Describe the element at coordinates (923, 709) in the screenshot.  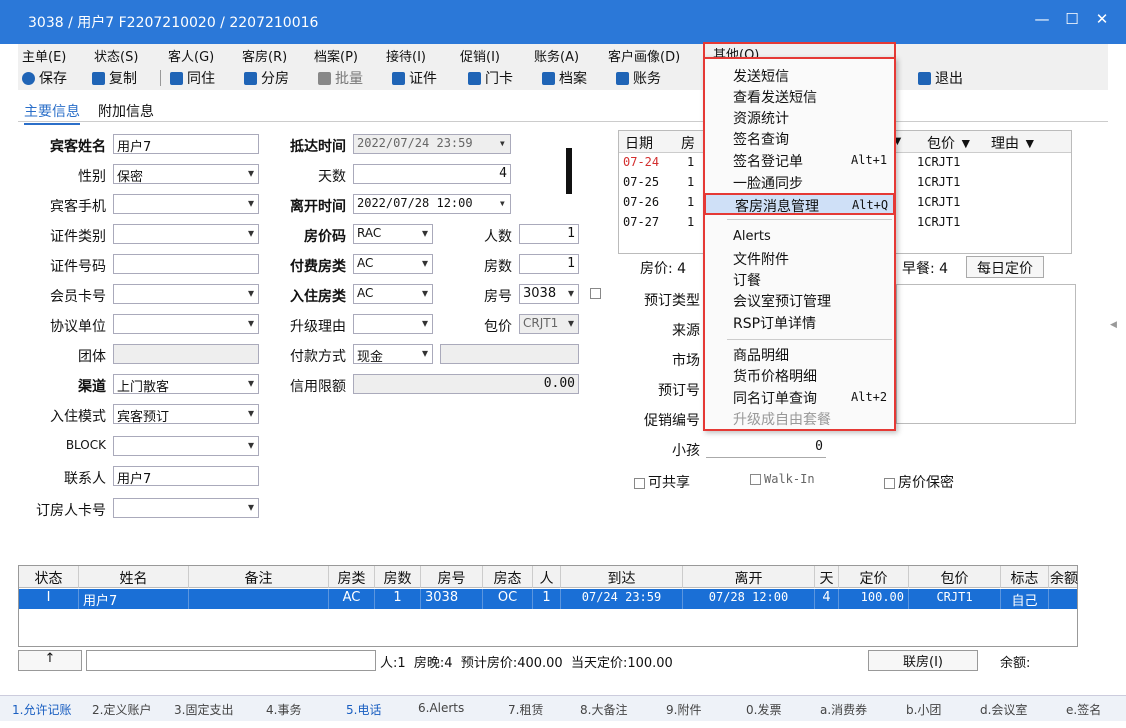
I see `shortcut-small-group: b.小团` at that location.